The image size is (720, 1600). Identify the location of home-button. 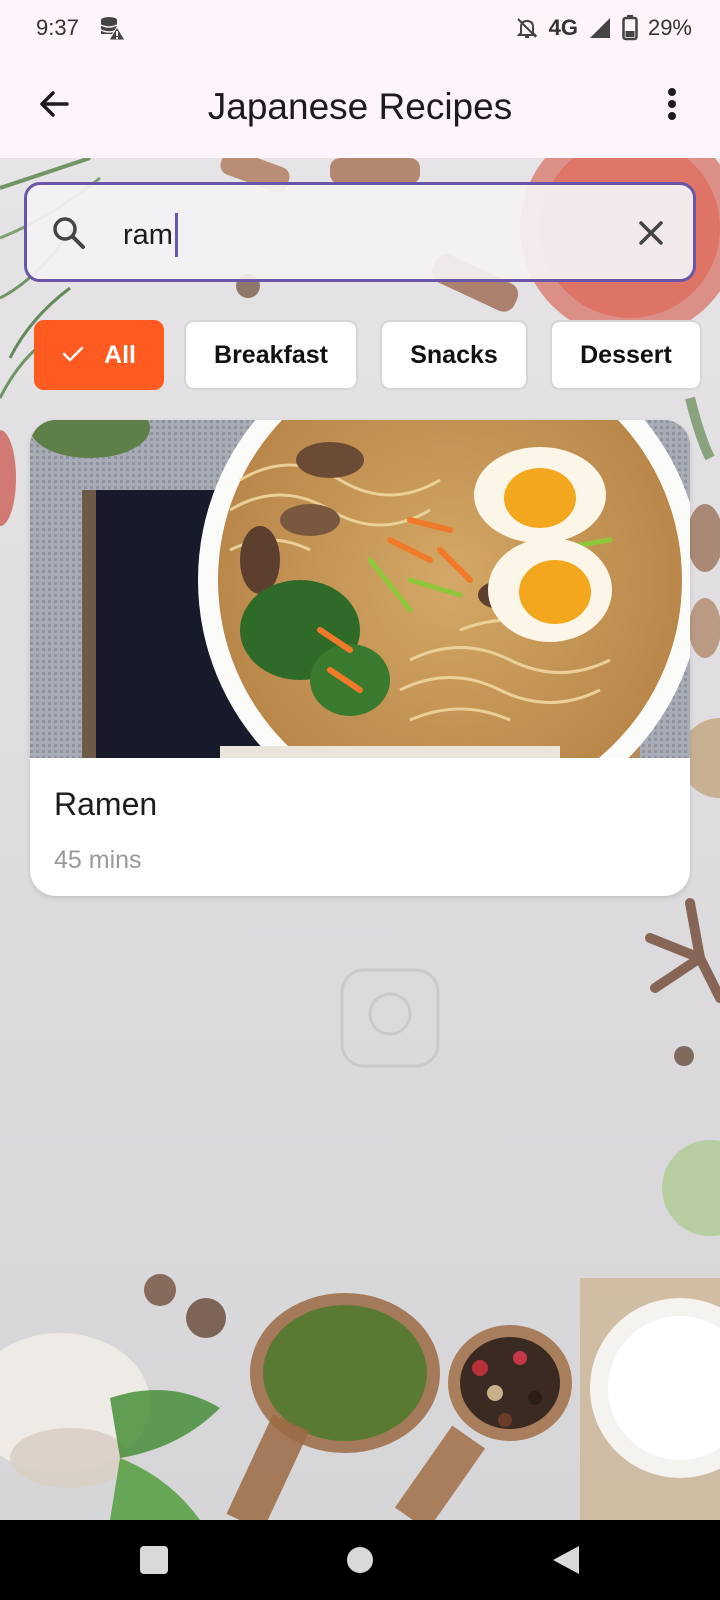
(360, 1560).